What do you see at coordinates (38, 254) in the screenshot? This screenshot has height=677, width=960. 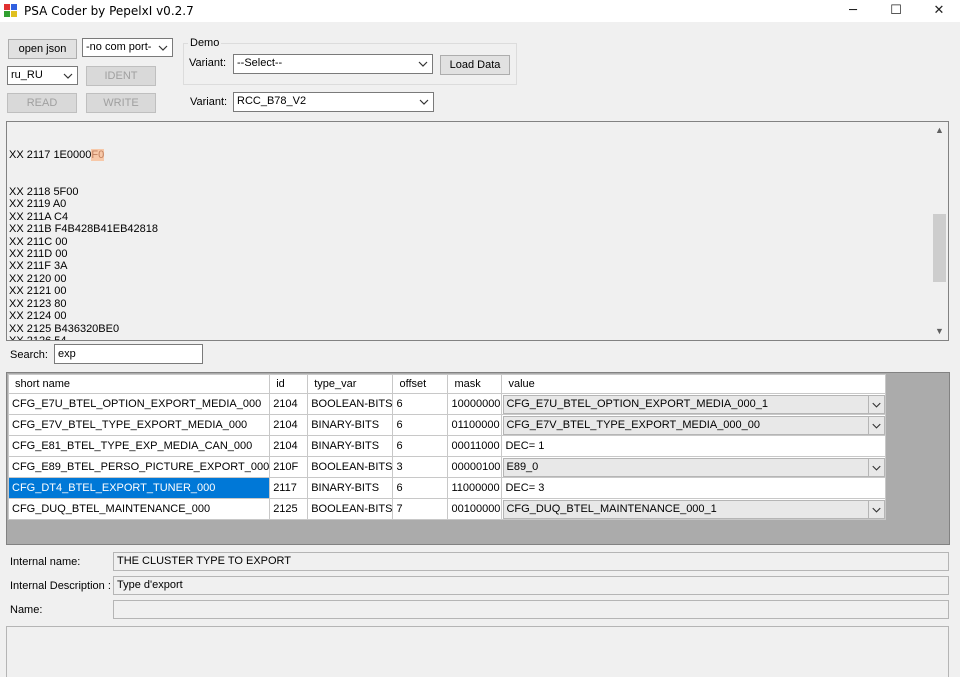 I see `log-line: XX 211D 00` at bounding box center [38, 254].